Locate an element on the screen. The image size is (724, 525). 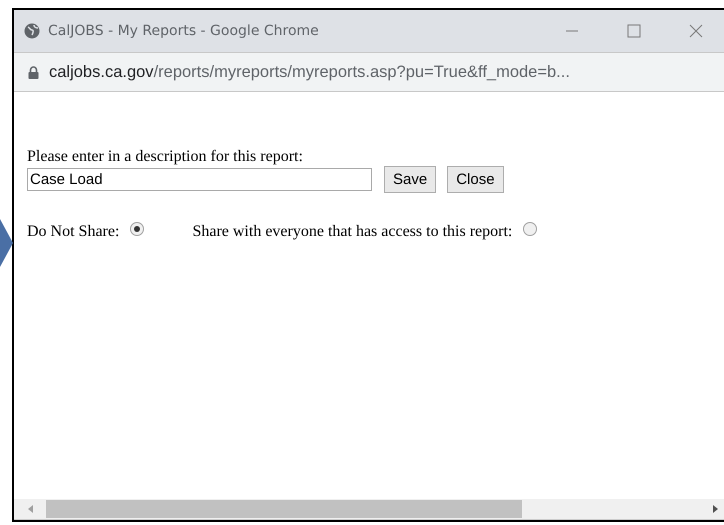
pointer-arrow is located at coordinates (6, 243).